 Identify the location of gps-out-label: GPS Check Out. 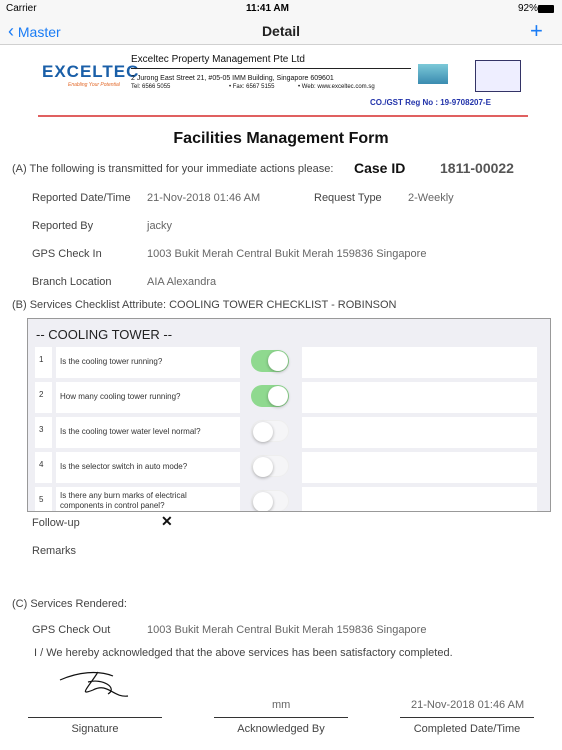
(71, 630).